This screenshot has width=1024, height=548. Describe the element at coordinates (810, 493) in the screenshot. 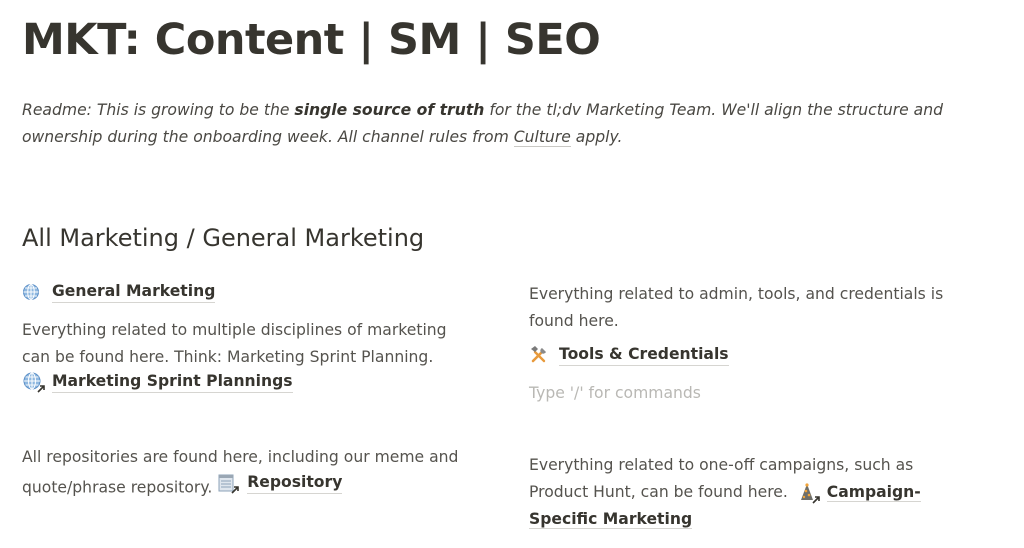

I see `christmas-tree-link-icon` at that location.